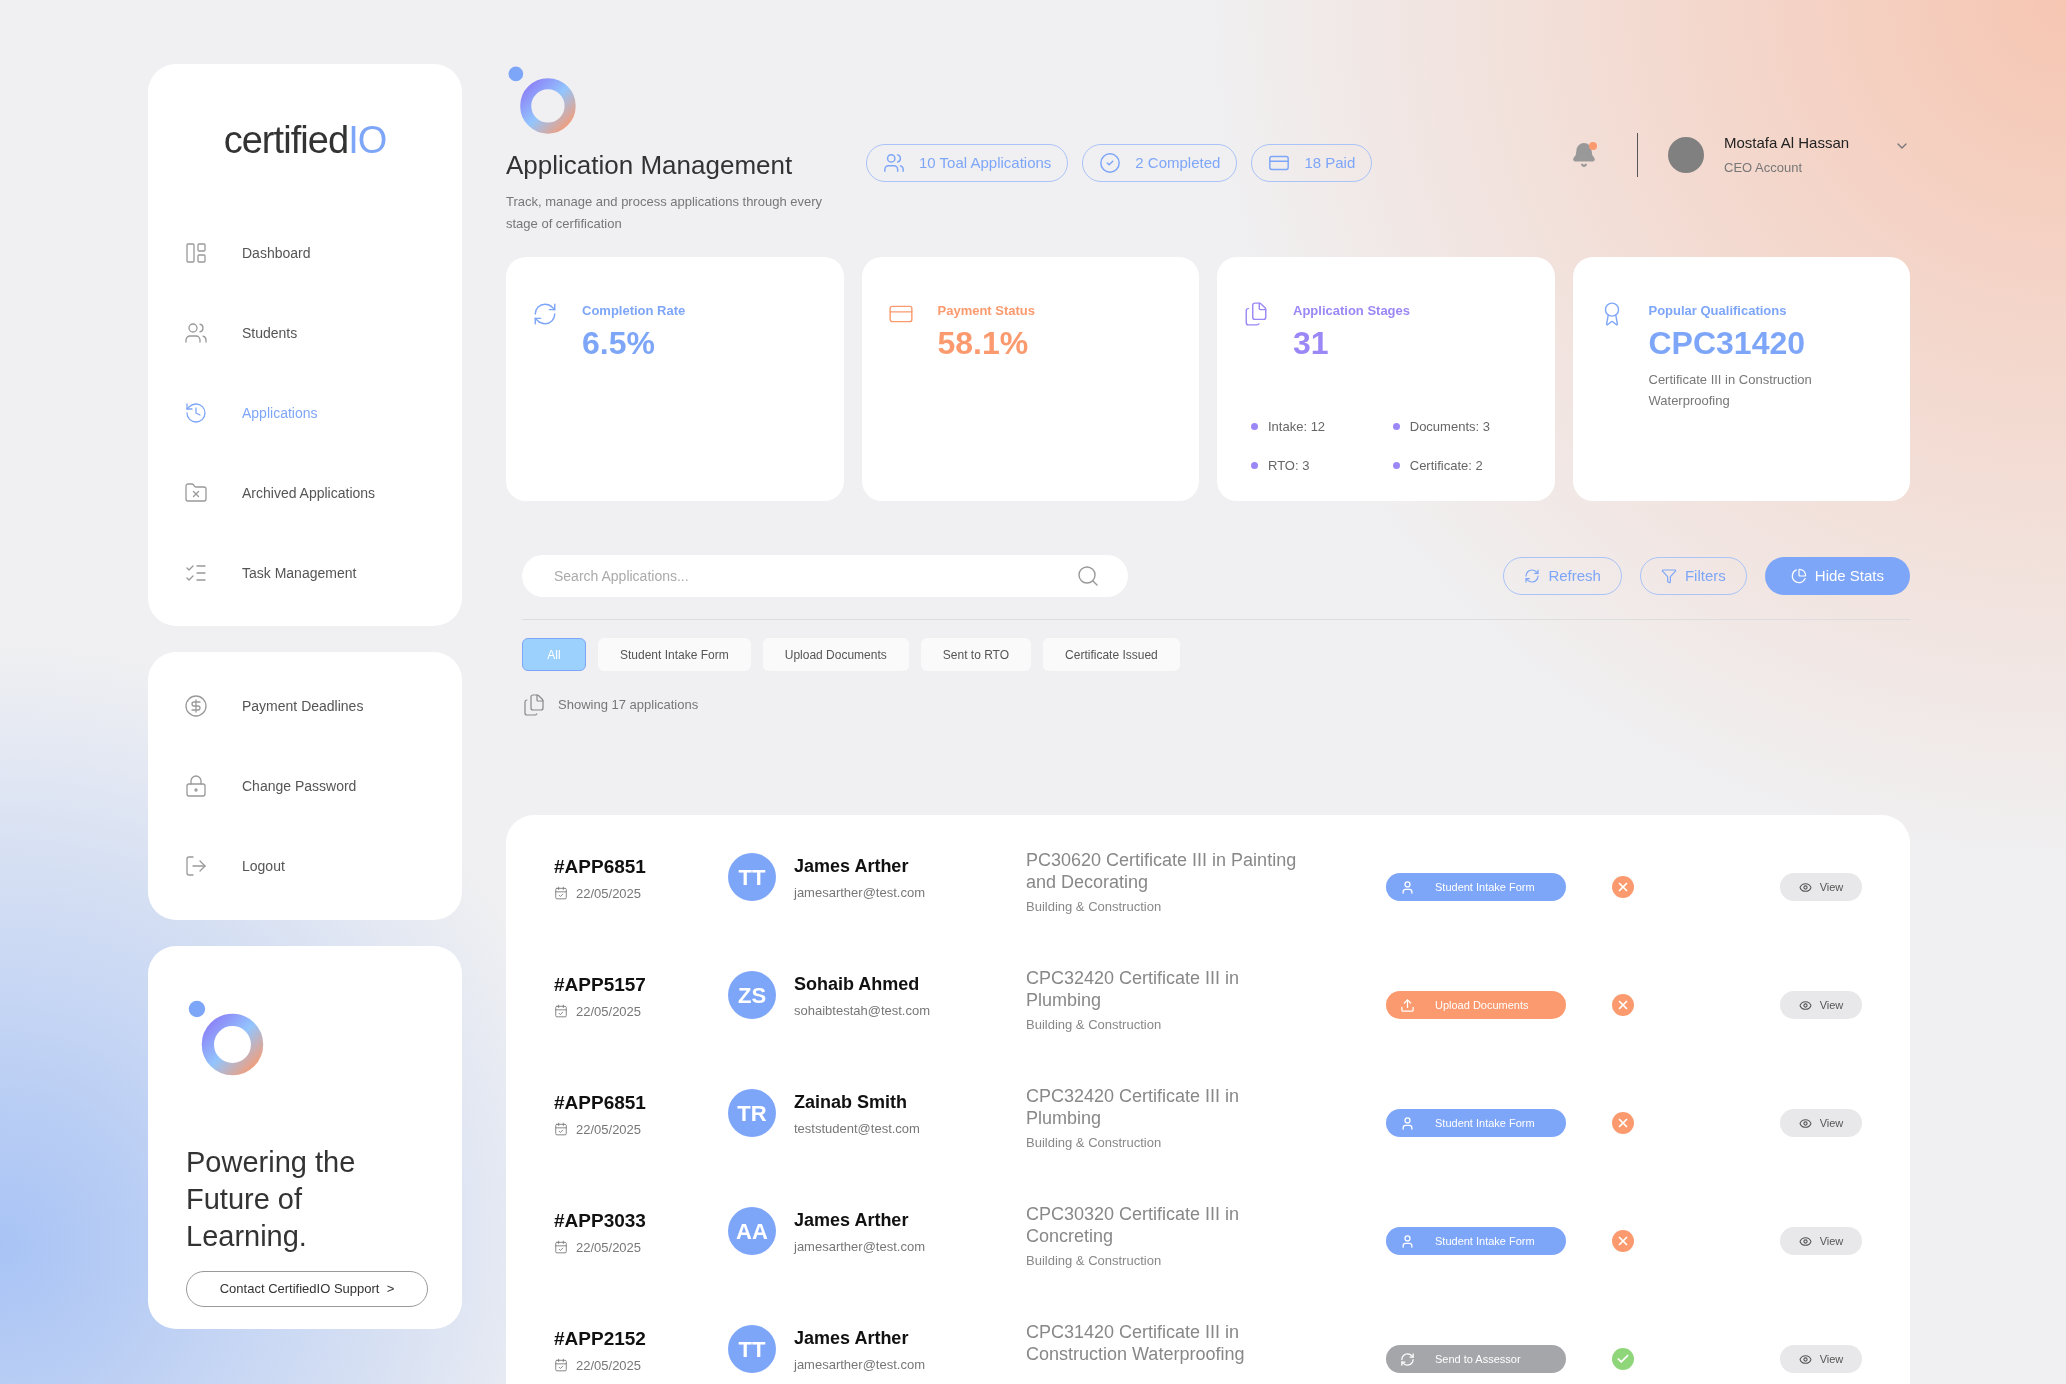  What do you see at coordinates (271, 1199) in the screenshot?
I see `promo-headline: Powering the Future of Learning.` at bounding box center [271, 1199].